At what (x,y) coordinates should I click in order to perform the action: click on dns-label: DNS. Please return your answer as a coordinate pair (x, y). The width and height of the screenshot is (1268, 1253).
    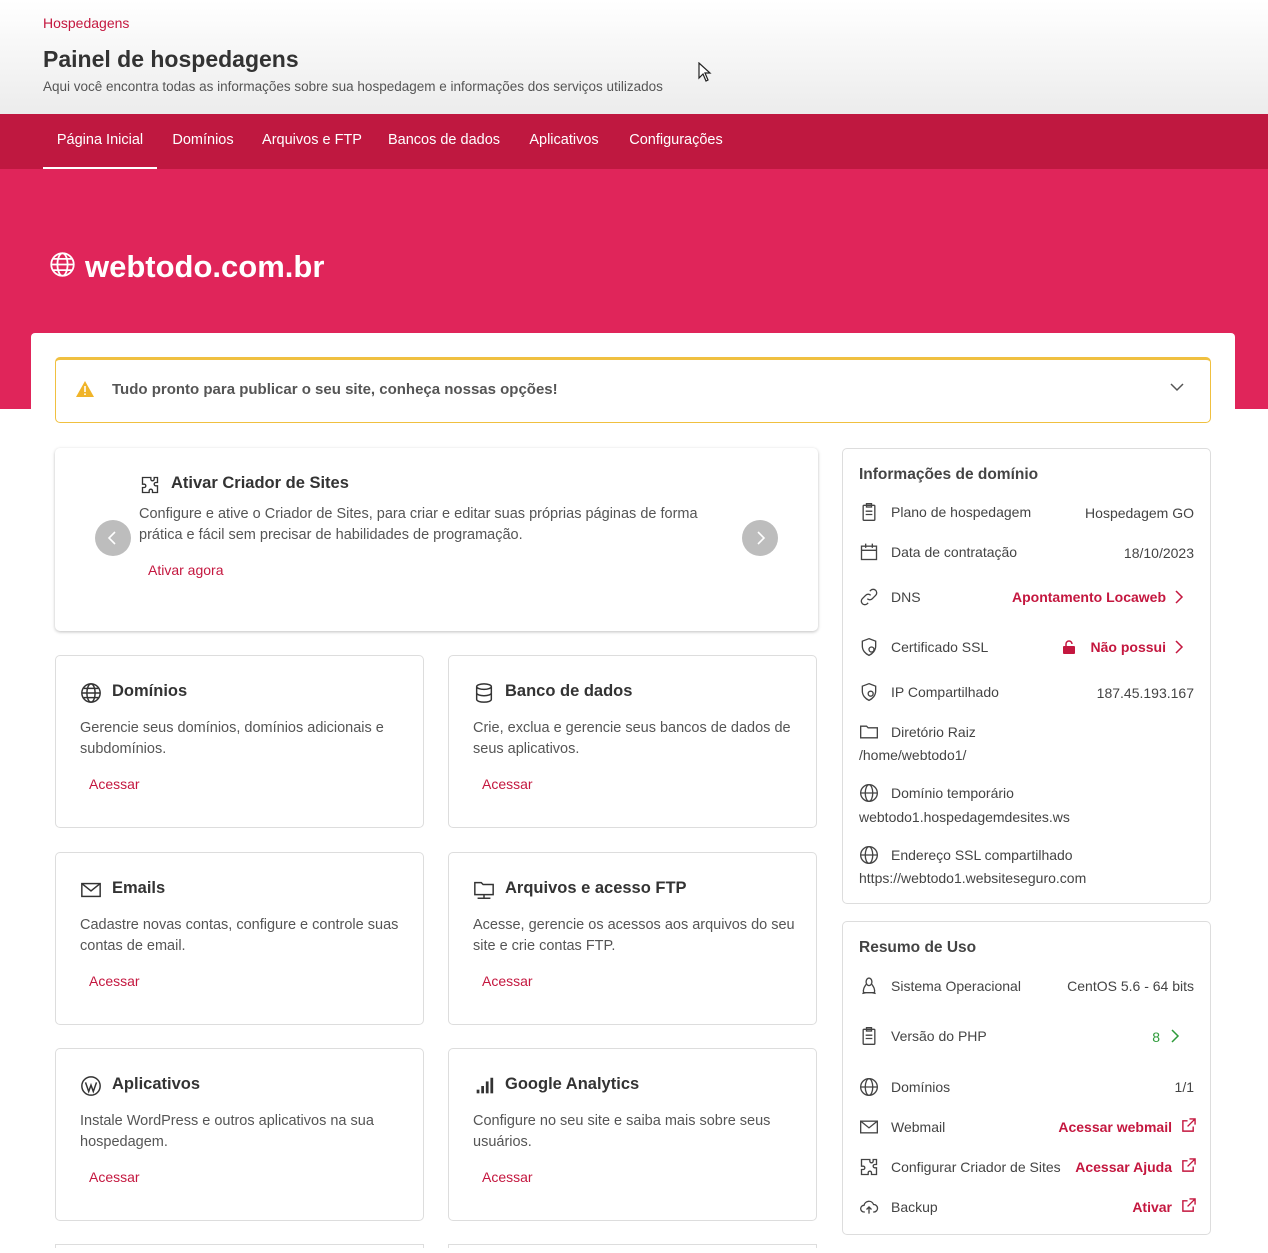
    Looking at the image, I should click on (906, 597).